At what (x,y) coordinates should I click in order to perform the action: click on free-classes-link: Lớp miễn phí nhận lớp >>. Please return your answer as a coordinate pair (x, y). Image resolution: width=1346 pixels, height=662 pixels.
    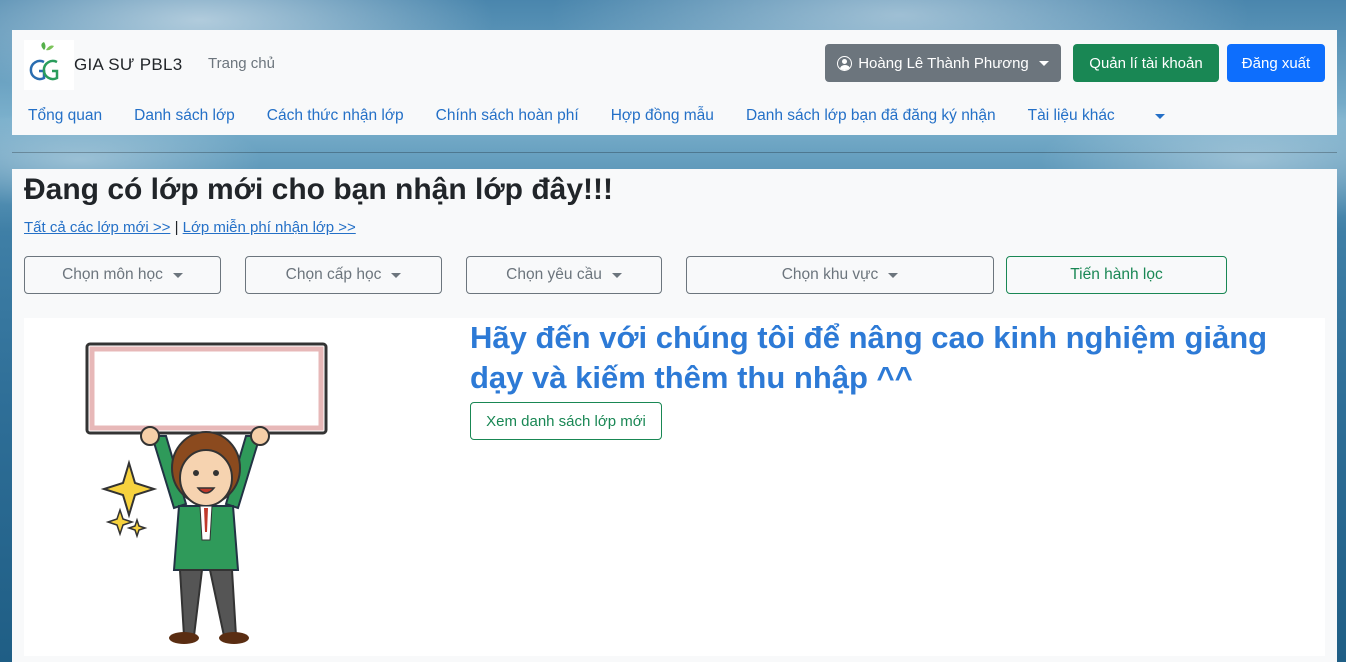
    Looking at the image, I should click on (269, 227).